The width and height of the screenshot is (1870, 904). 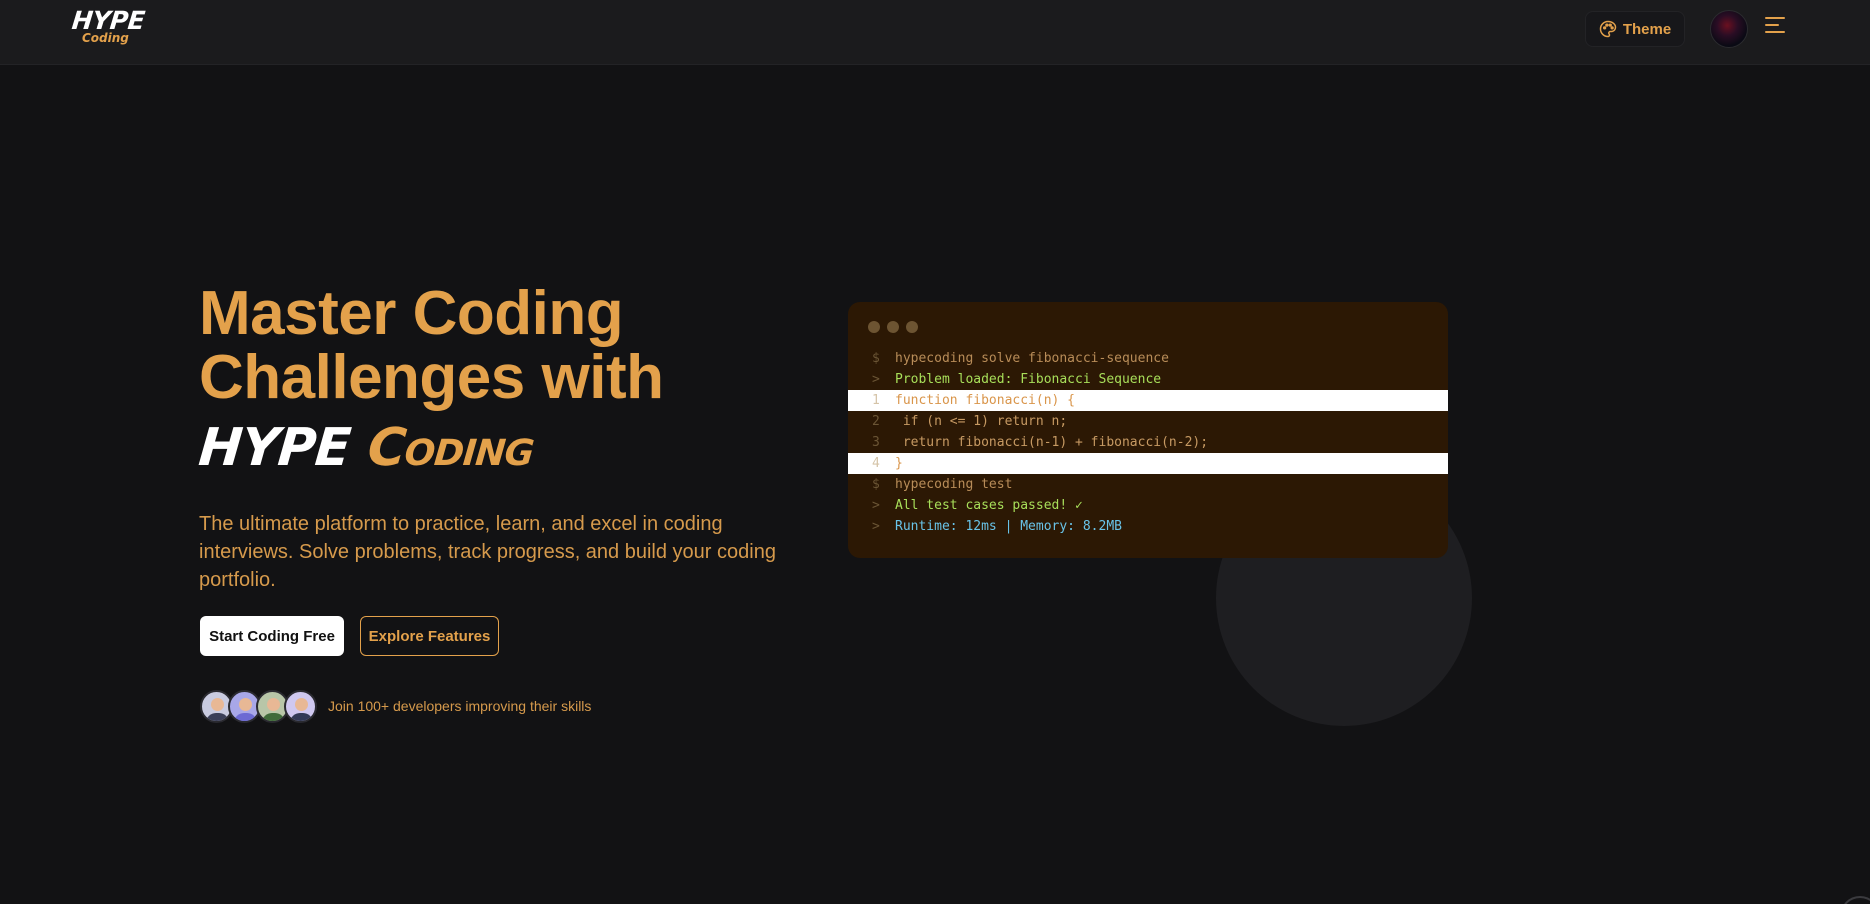 I want to click on hero-title-line2: Challenges with, so click(x=431, y=377).